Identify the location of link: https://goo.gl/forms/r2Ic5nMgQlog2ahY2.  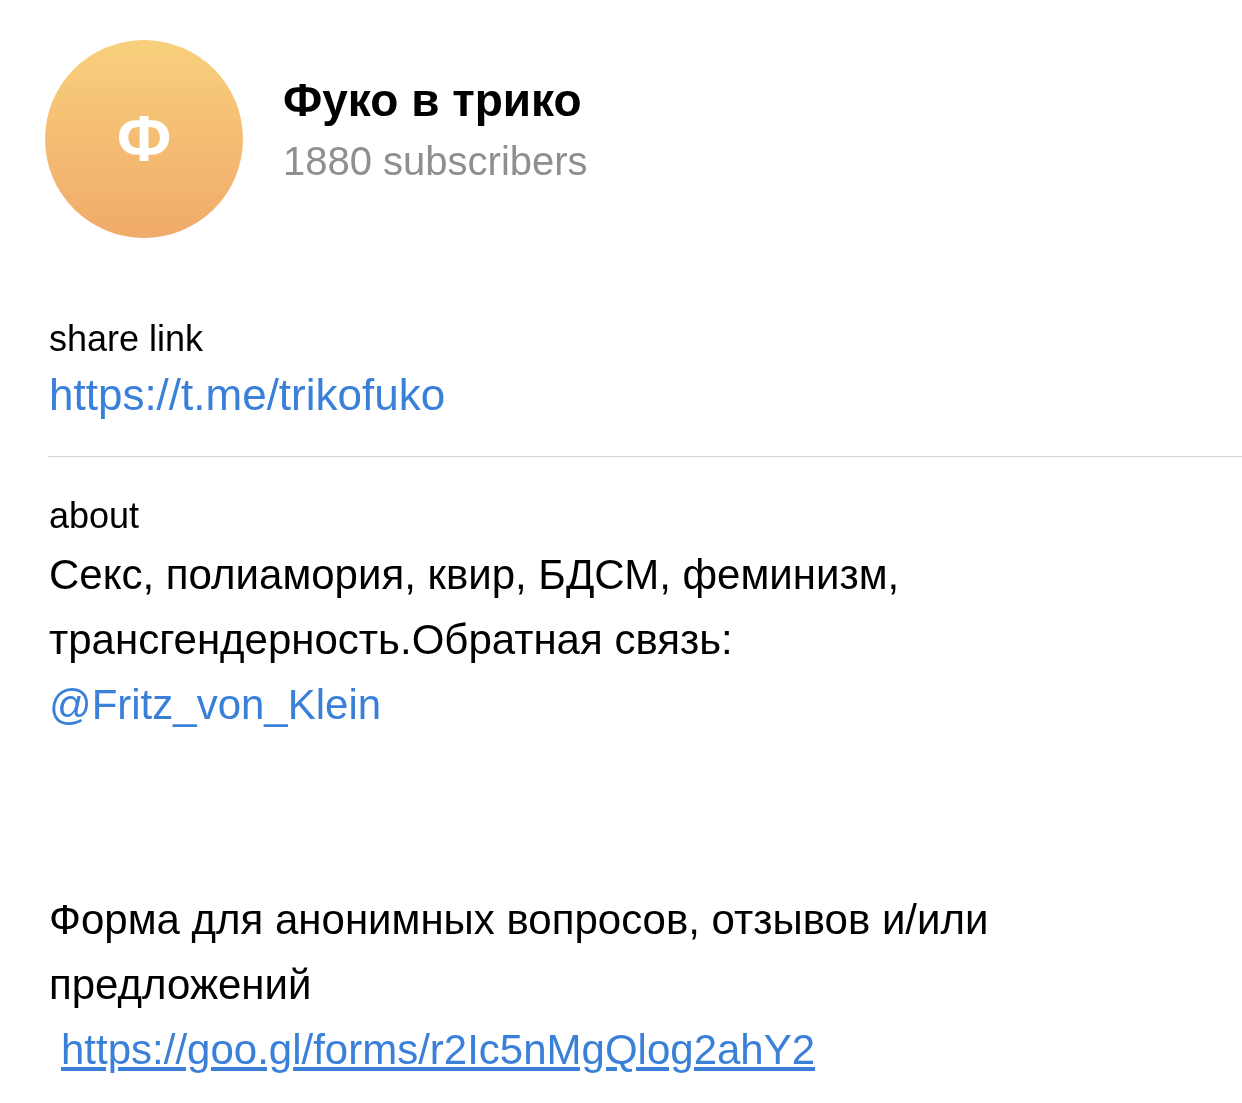
(438, 1049).